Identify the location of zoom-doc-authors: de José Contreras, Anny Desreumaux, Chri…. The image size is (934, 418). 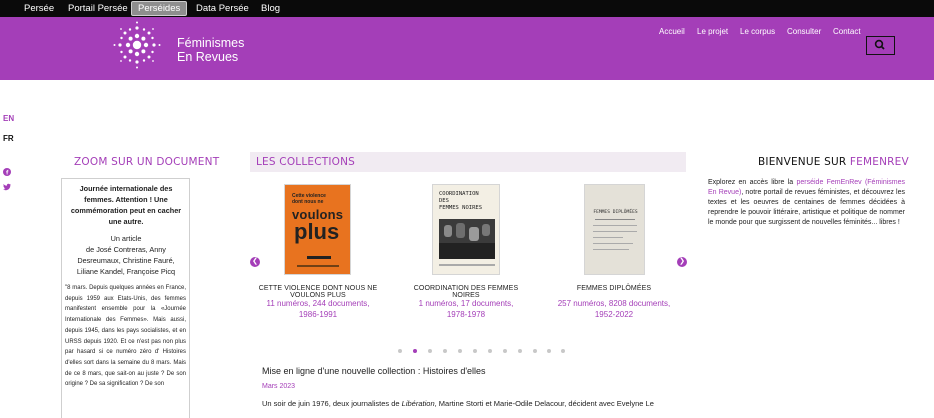
(126, 260).